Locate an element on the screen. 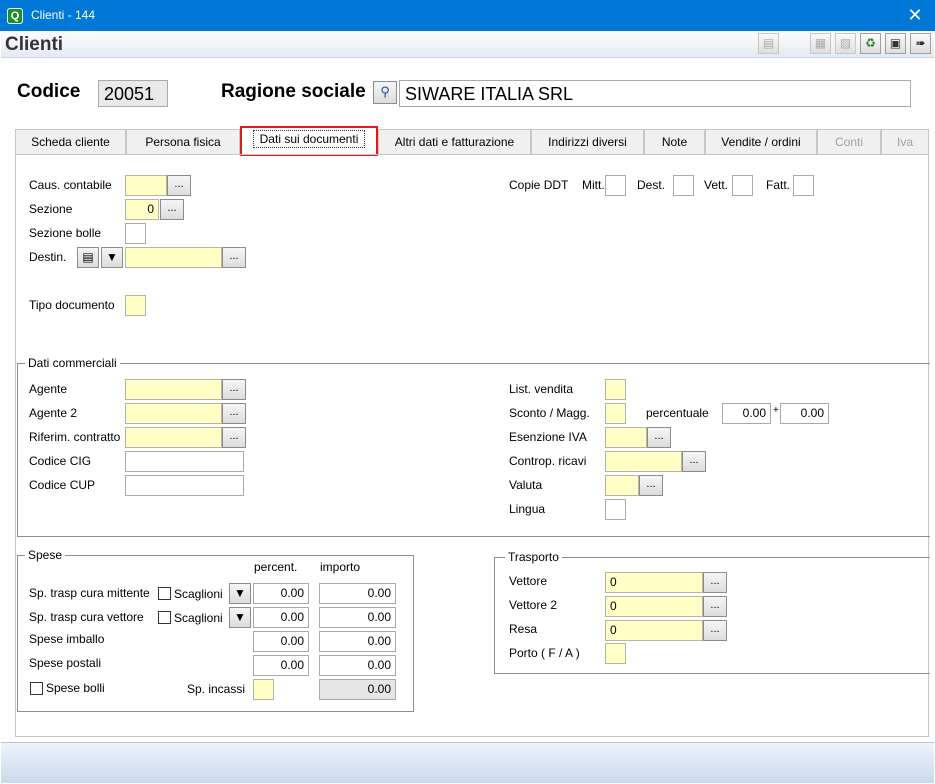  dest-field is located at coordinates (683, 185).